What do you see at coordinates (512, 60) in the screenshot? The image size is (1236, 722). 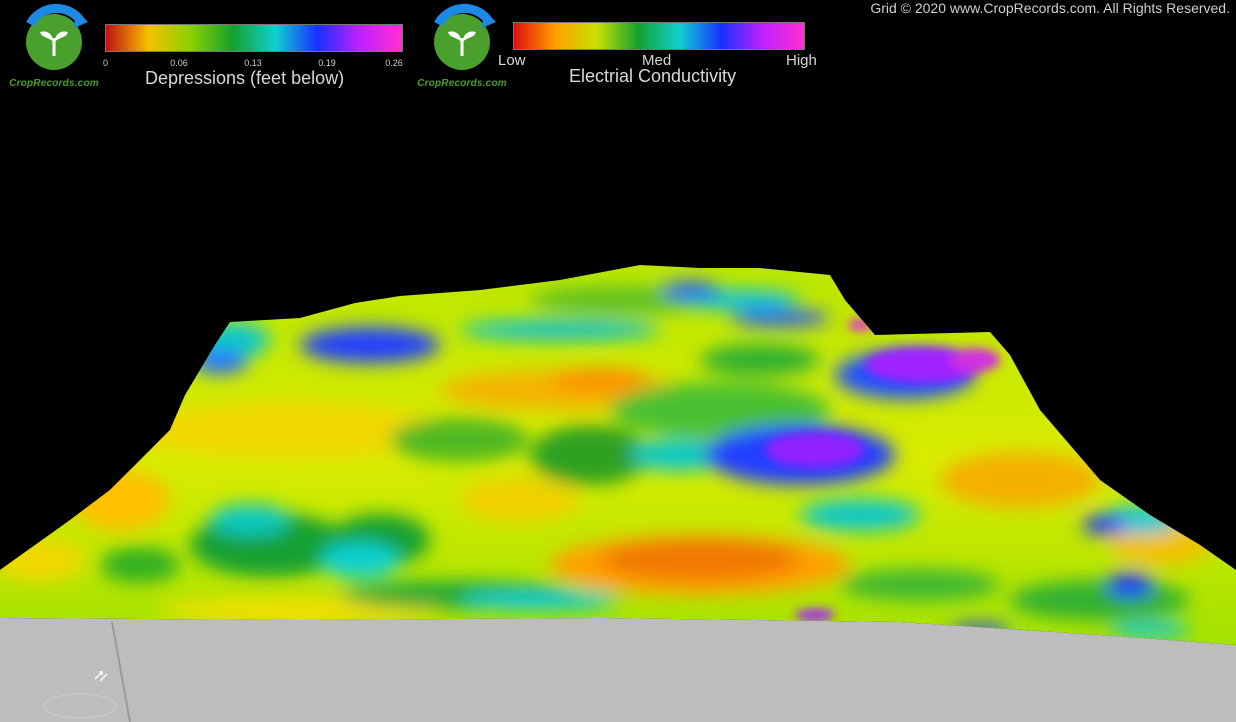 I see `ec-low-label: Low` at bounding box center [512, 60].